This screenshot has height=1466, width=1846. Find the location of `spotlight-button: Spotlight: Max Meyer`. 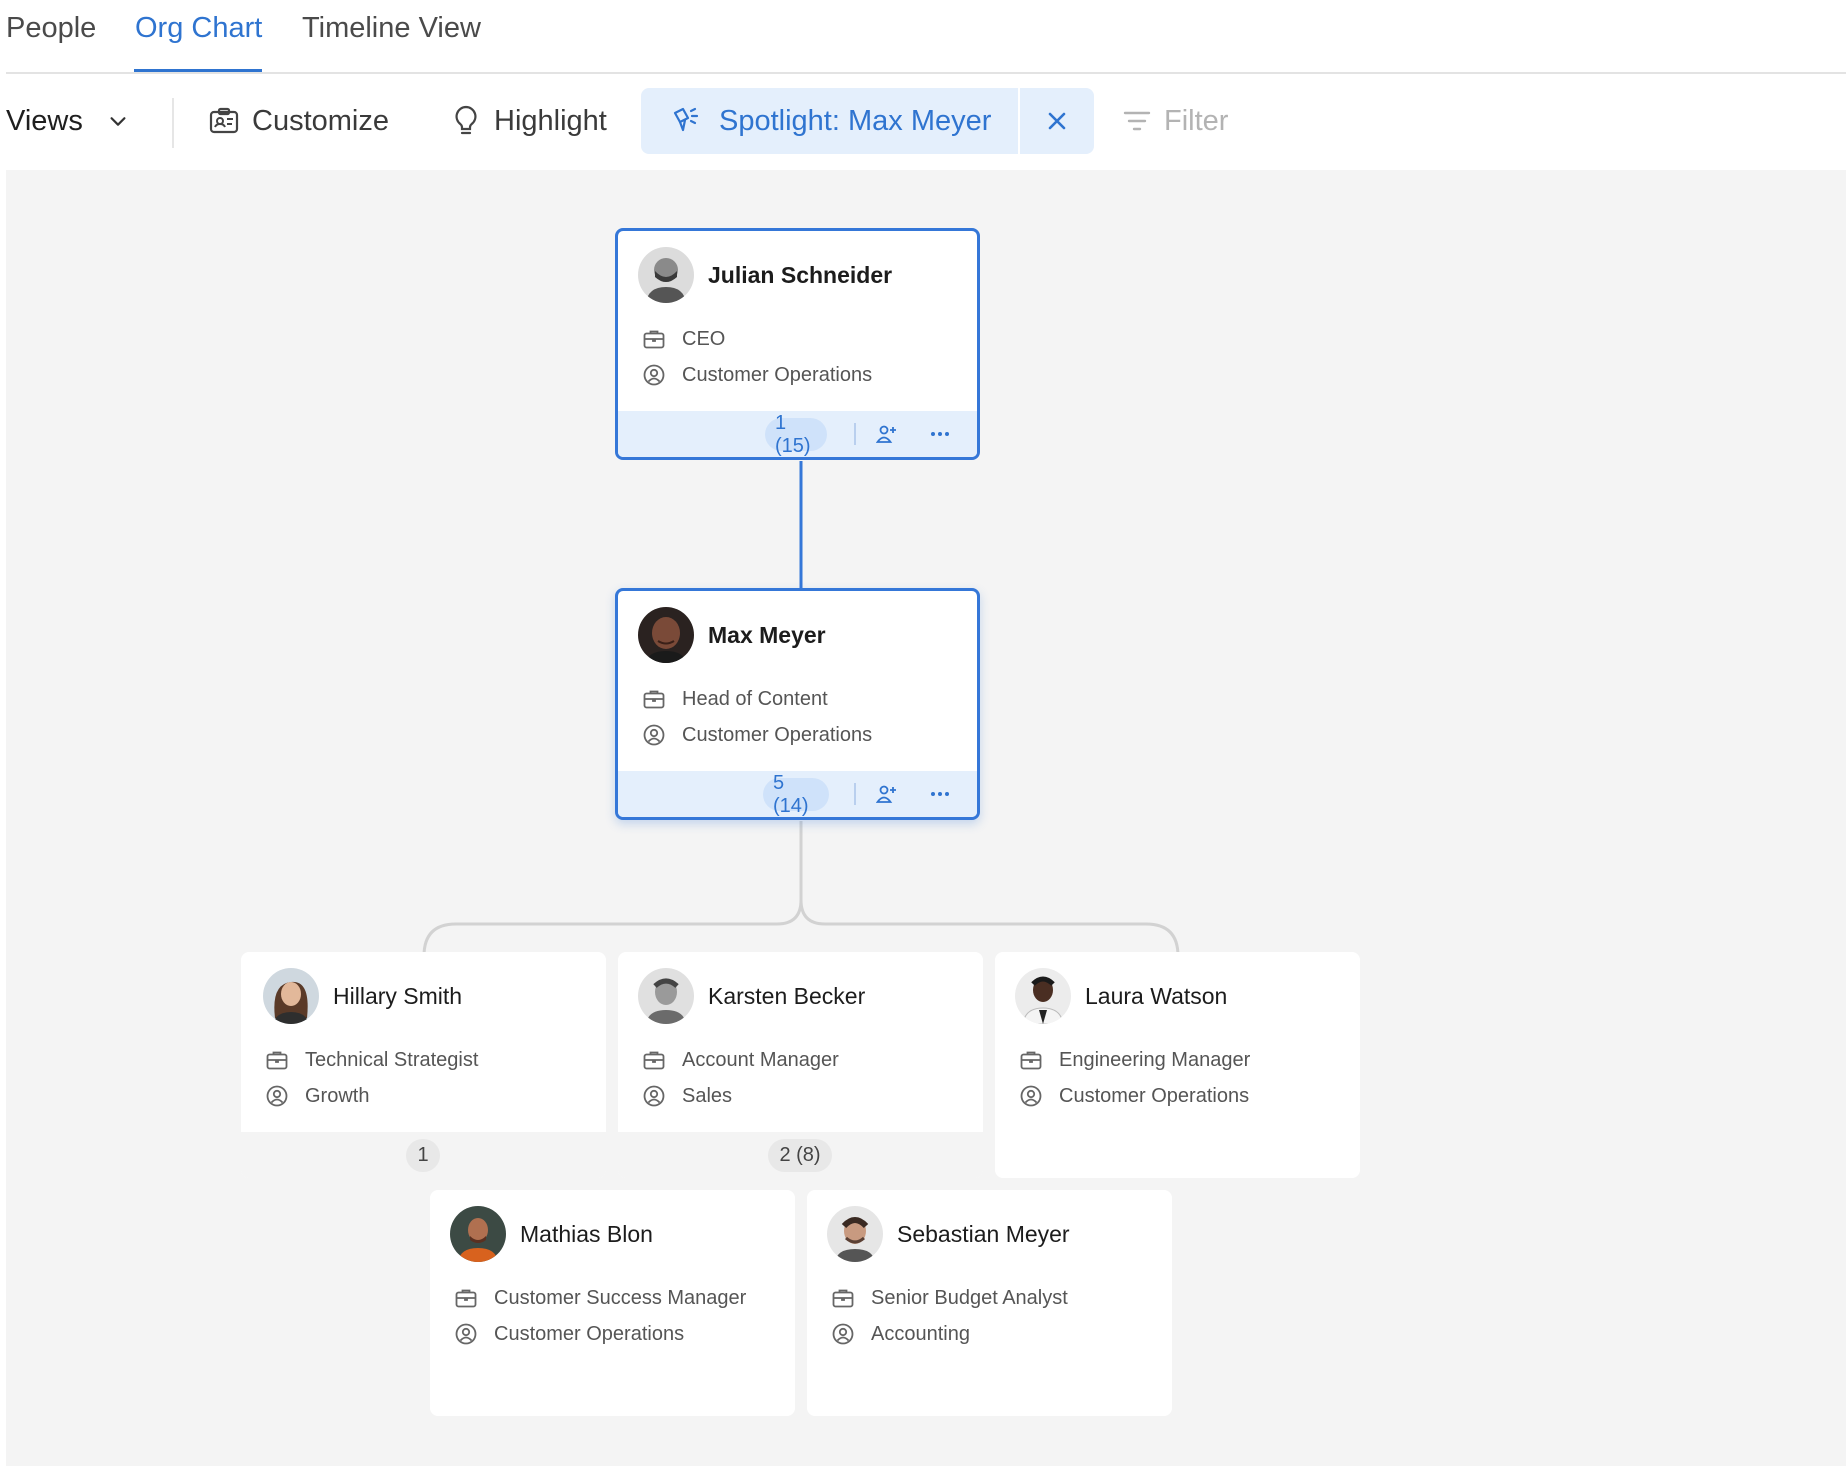

spotlight-button: Spotlight: Max Meyer is located at coordinates (829, 121).